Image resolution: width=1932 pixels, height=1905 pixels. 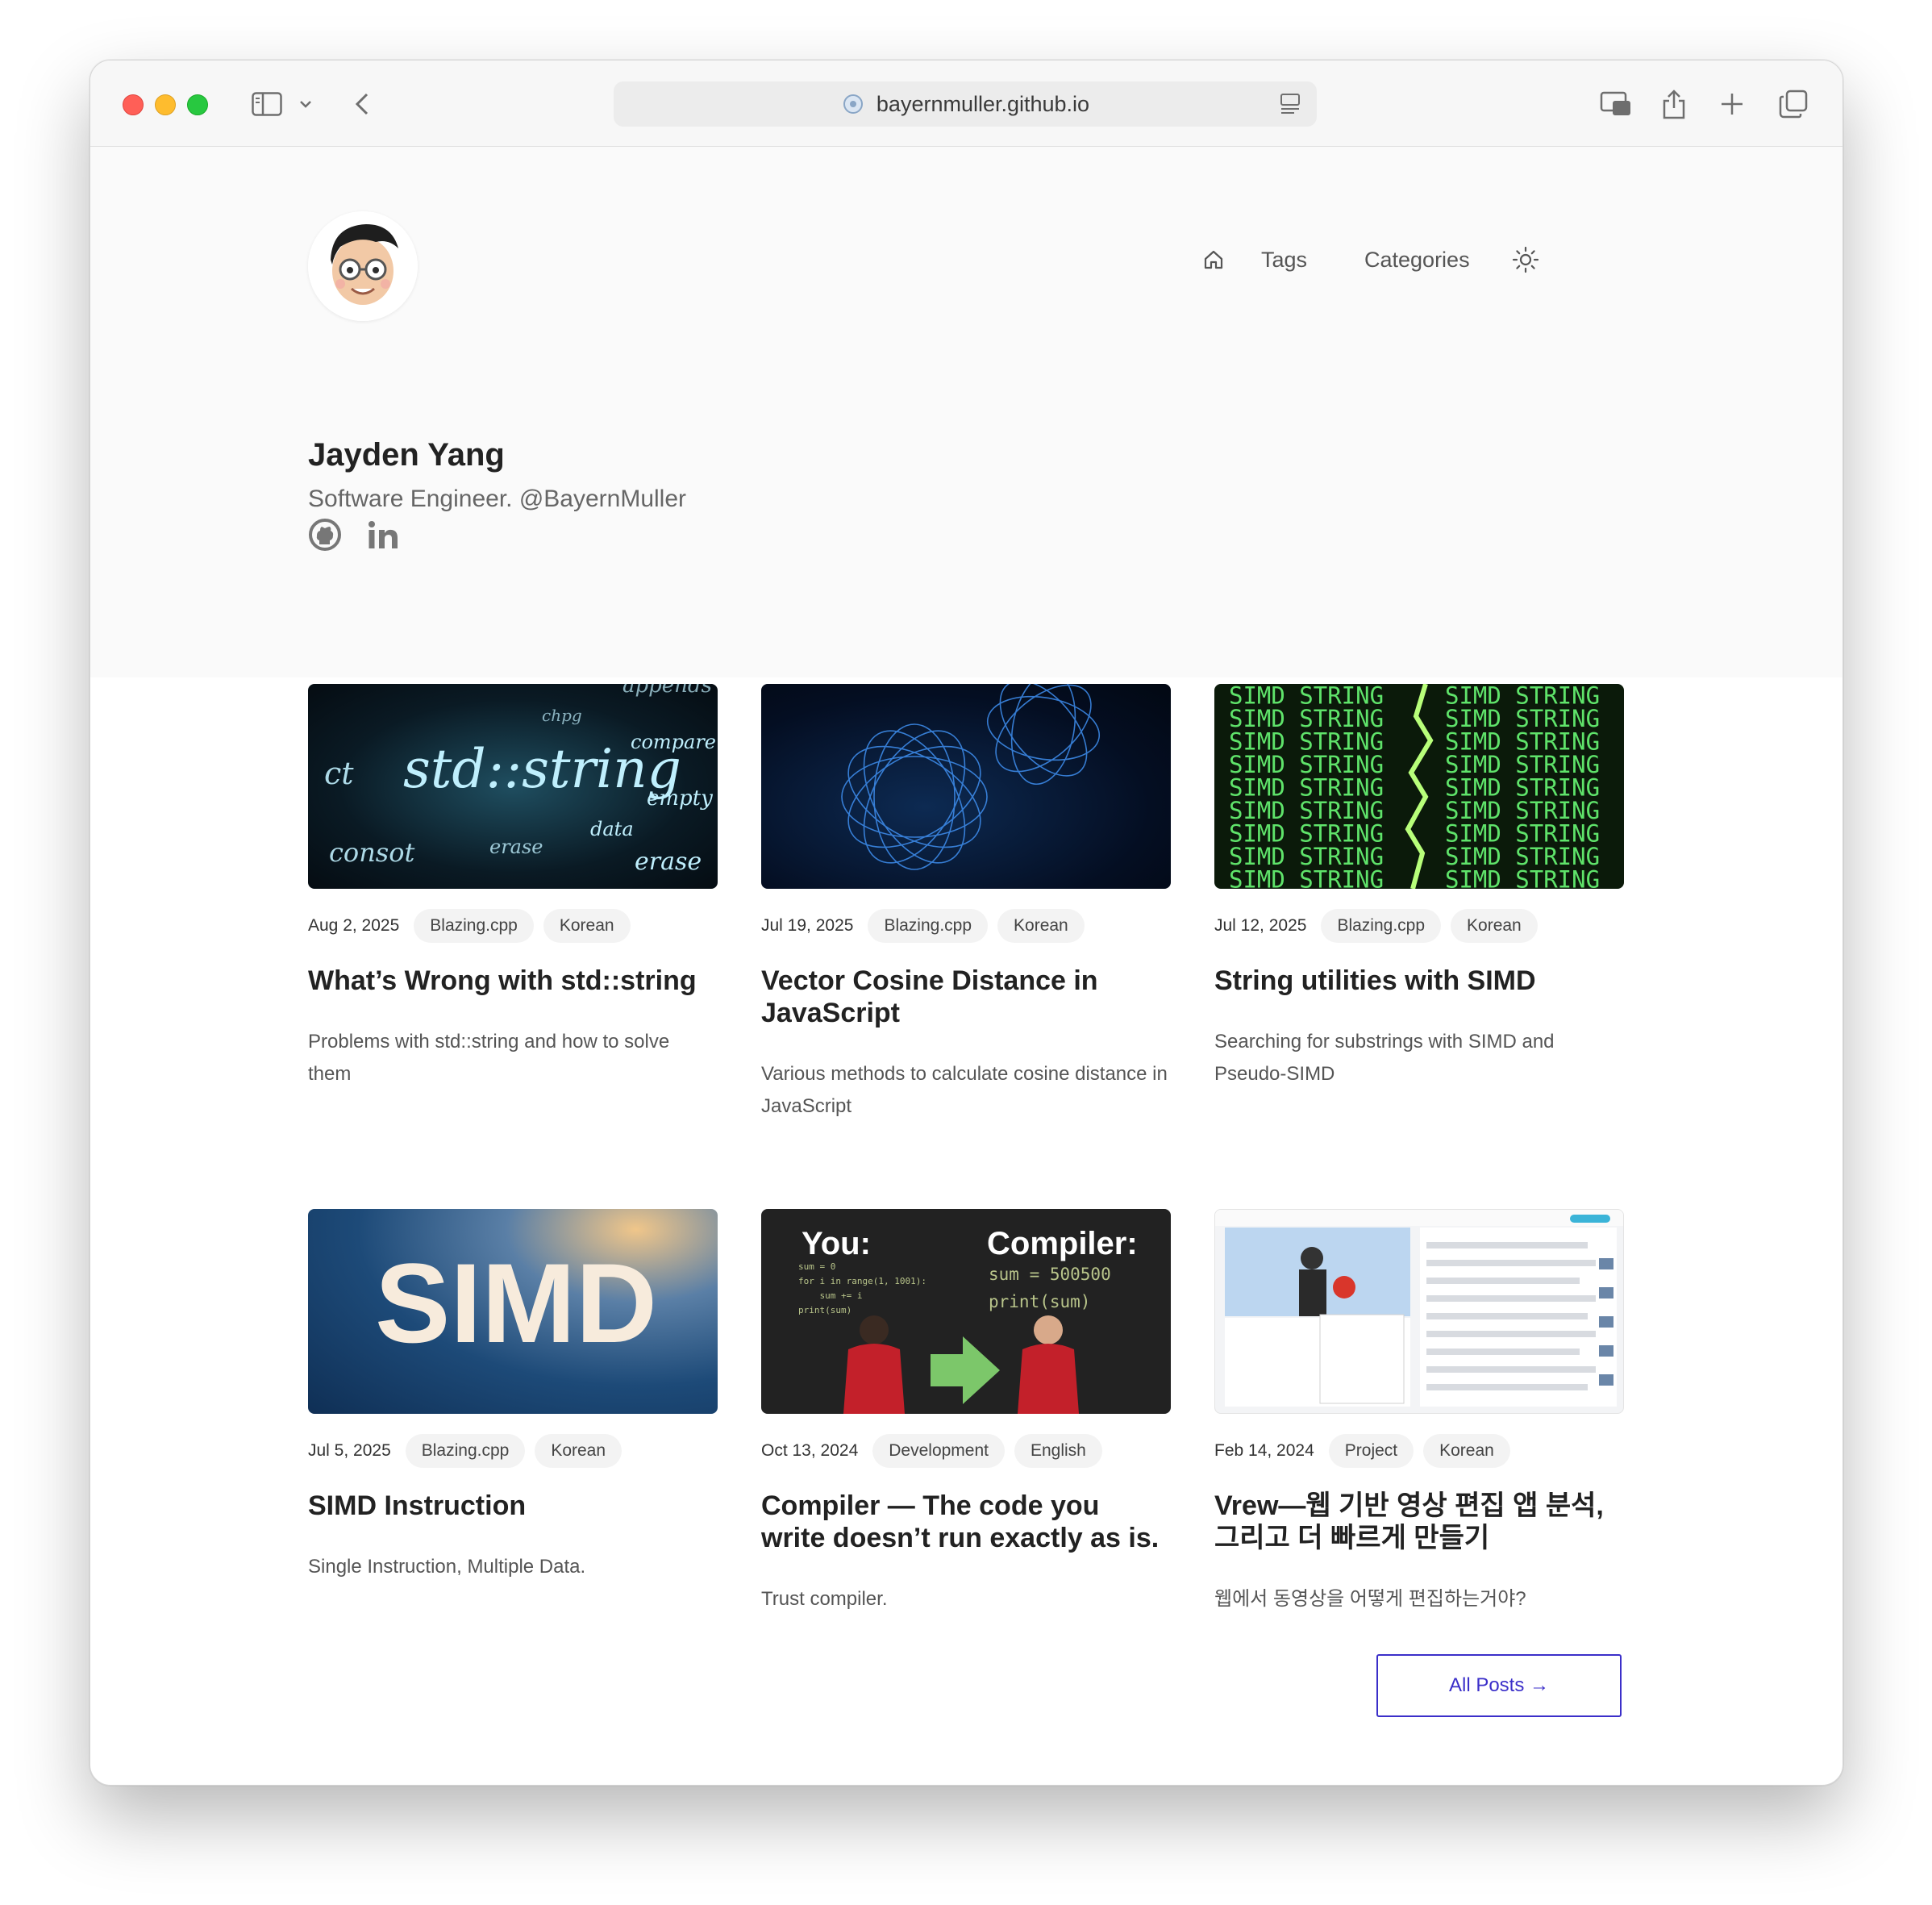 I want to click on post-date: Jul 5, 2025, so click(x=349, y=1450).